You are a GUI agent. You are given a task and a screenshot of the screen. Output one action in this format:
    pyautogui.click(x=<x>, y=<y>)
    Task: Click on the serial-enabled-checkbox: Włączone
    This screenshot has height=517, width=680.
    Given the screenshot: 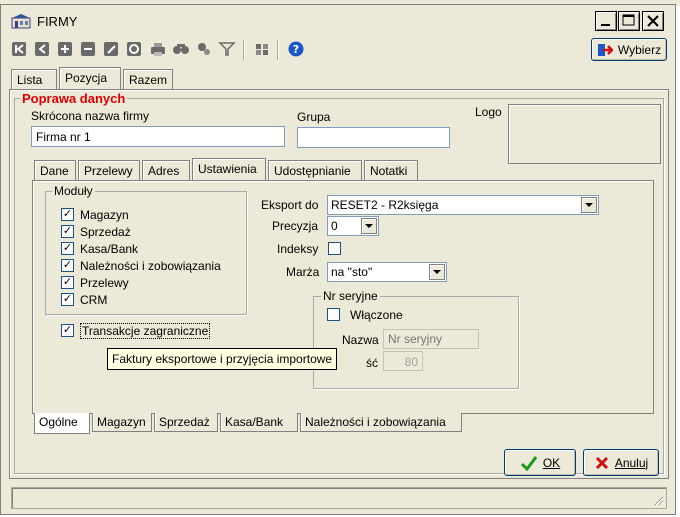 What is the action you would take?
    pyautogui.click(x=365, y=314)
    